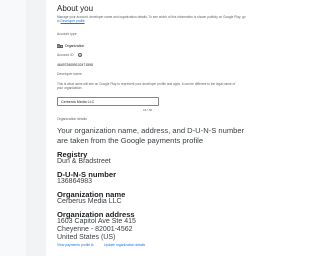 The width and height of the screenshot is (320, 256). What do you see at coordinates (69, 74) in the screenshot?
I see `developer-name-label: Developer name` at bounding box center [69, 74].